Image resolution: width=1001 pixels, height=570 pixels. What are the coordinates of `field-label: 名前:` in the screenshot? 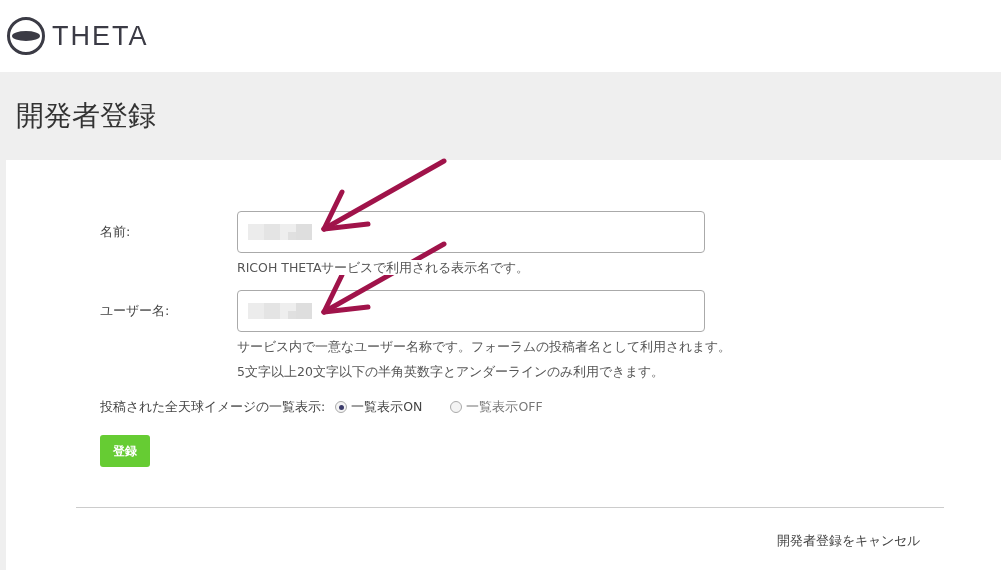 It's located at (115, 232).